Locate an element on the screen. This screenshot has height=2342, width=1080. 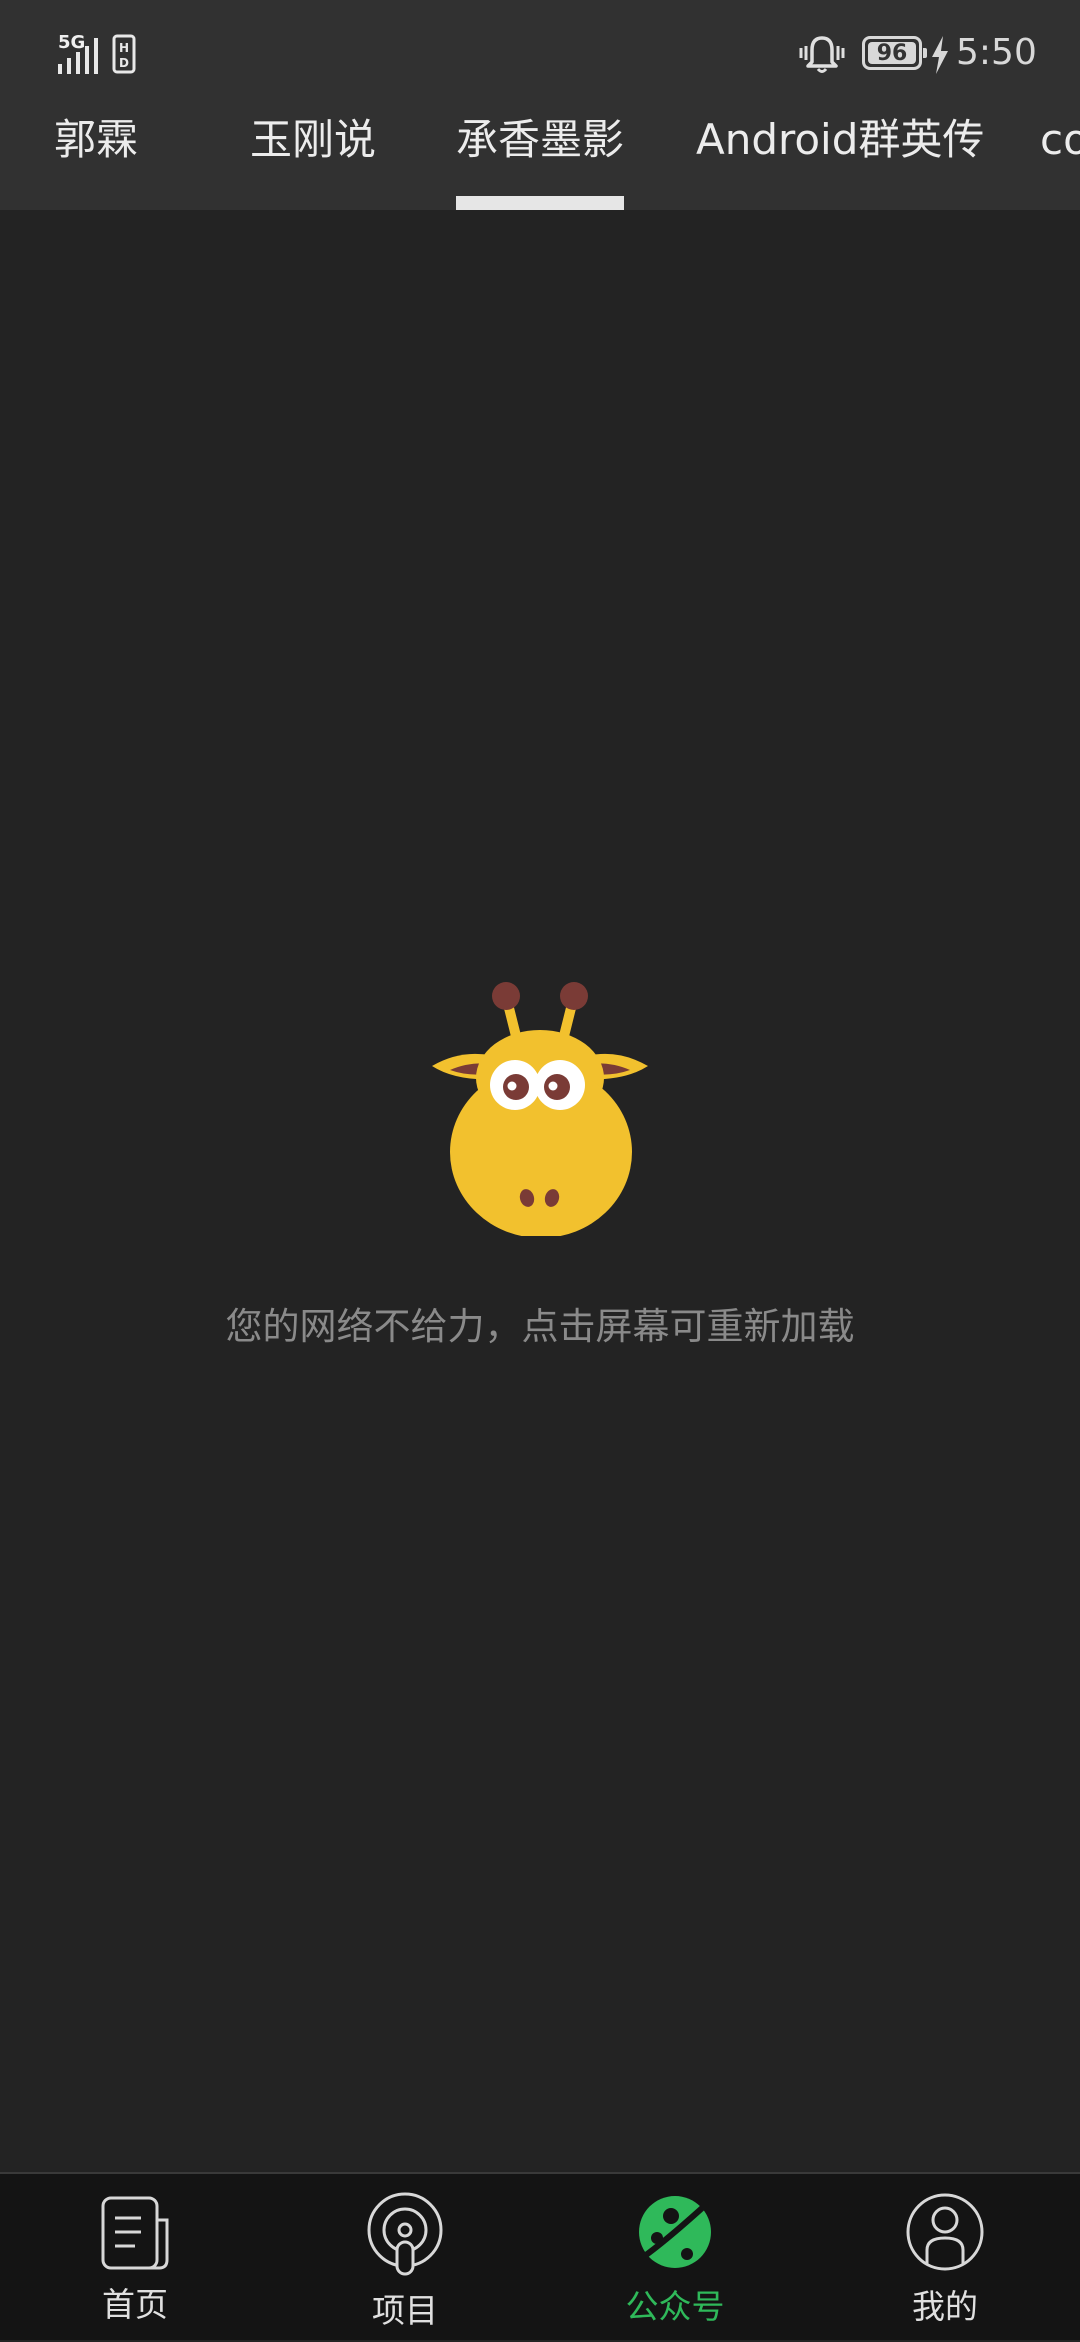
nav-mine: 我的 is located at coordinates (945, 2258).